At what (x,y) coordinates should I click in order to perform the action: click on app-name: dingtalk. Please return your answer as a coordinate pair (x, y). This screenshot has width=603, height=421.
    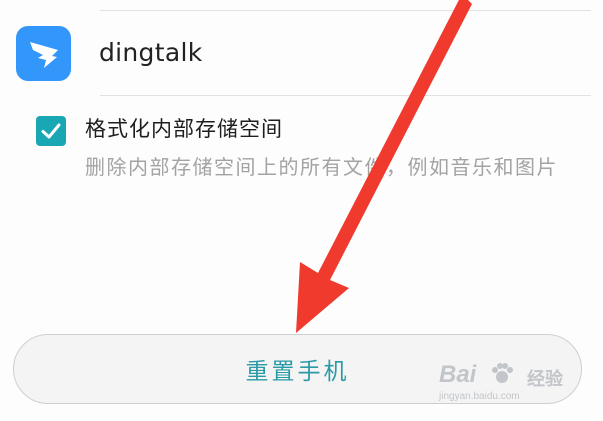
    Looking at the image, I should click on (151, 52).